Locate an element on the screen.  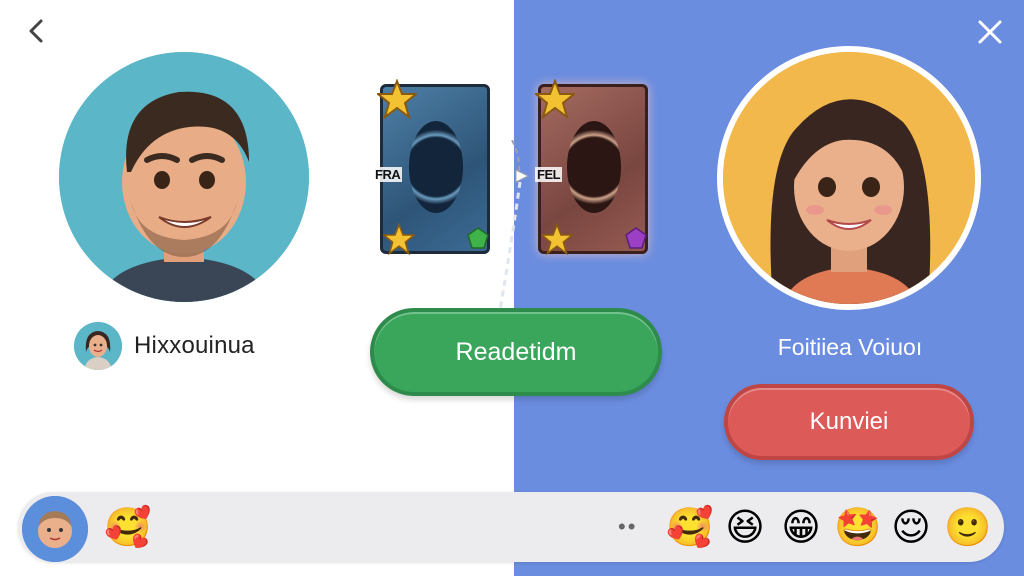
emoji-button: 🙂 is located at coordinates (967, 527).